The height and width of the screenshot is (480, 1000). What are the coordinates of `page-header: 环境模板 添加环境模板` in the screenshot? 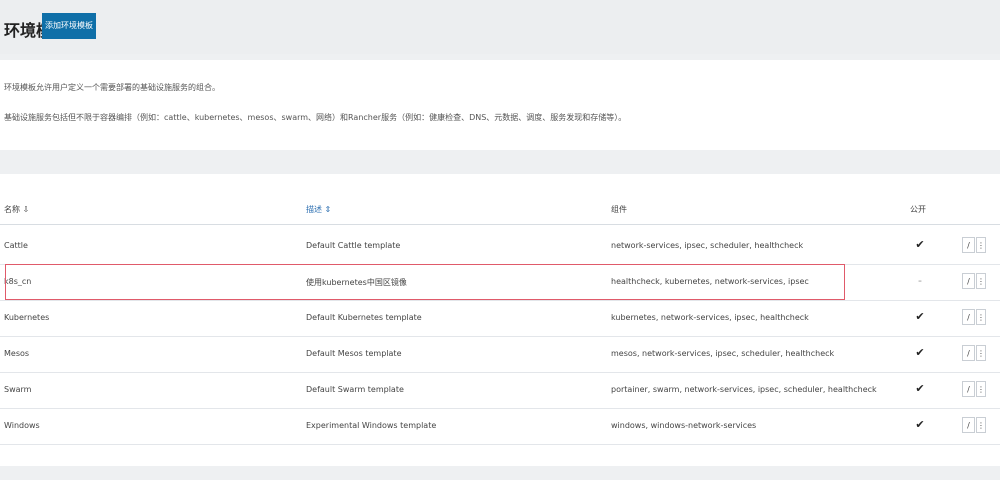 It's located at (500, 27).